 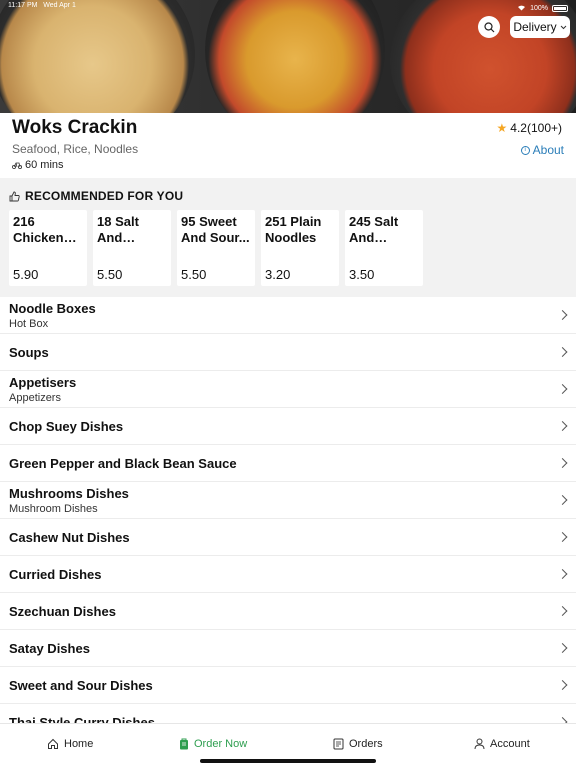 I want to click on tab-home: Home, so click(x=70, y=744).